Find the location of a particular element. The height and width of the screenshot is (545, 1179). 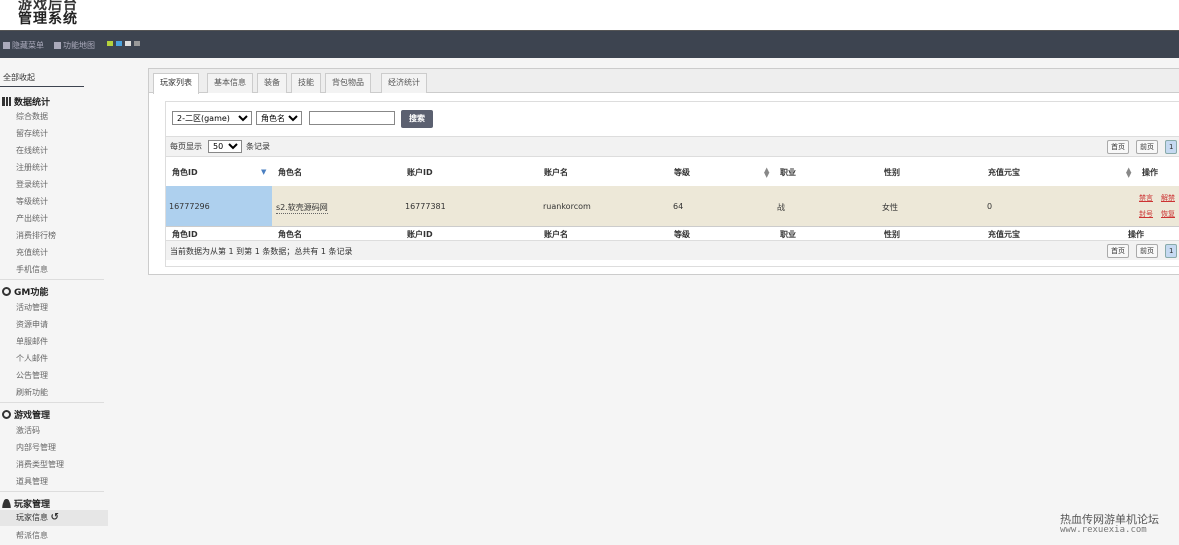

sidebar-item-player-info: 玩家信息 ↺ is located at coordinates (54, 518).